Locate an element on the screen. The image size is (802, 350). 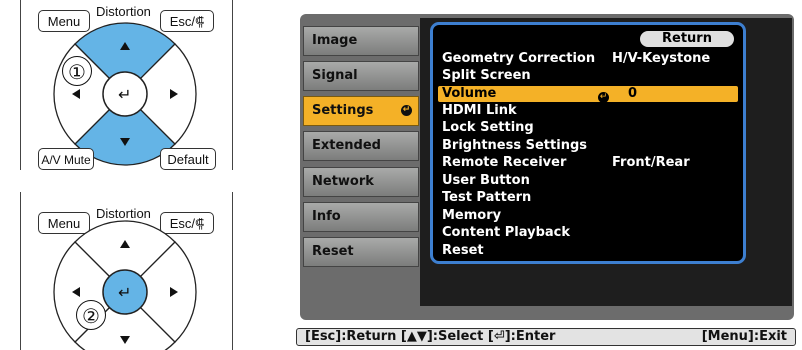
tab-signal-label: Signal is located at coordinates (335, 75).